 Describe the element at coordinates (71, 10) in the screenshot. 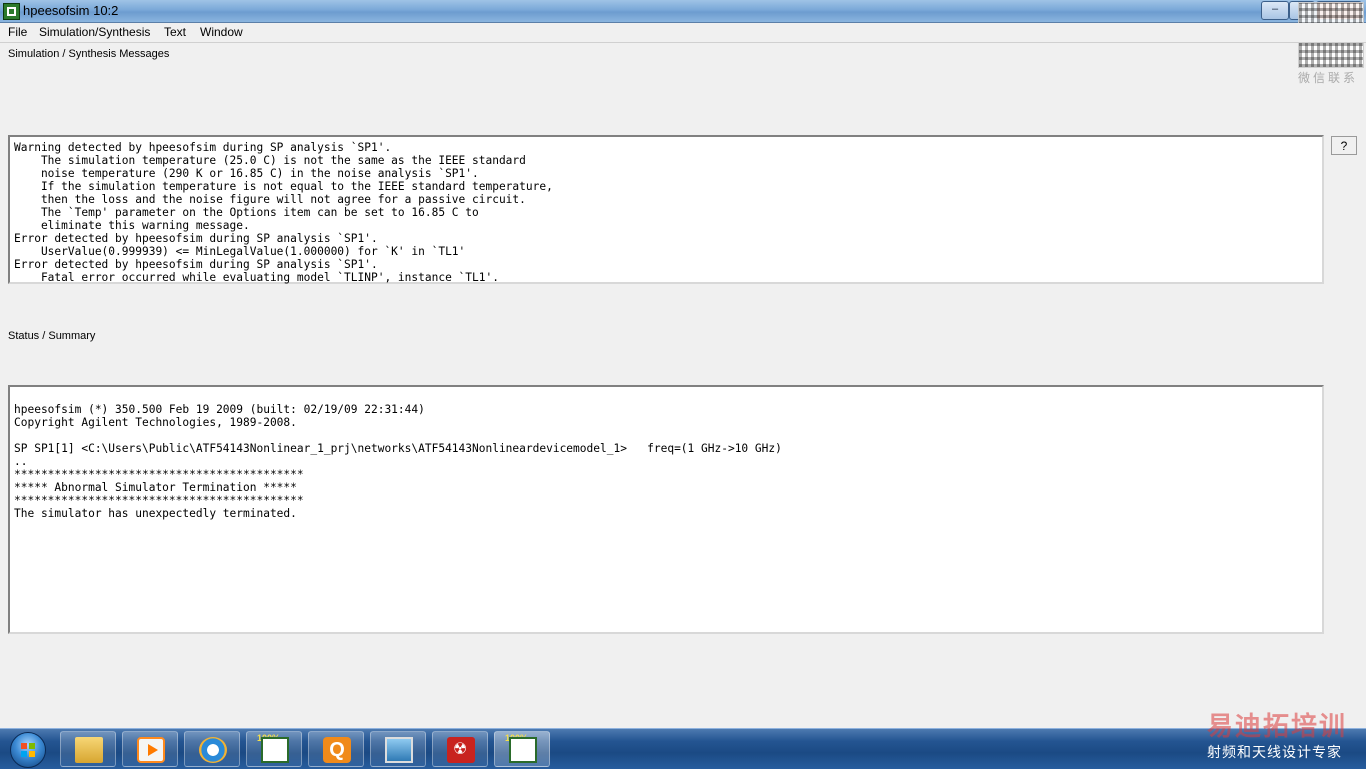

I see `window-title: hpeesofsim 10:2` at that location.